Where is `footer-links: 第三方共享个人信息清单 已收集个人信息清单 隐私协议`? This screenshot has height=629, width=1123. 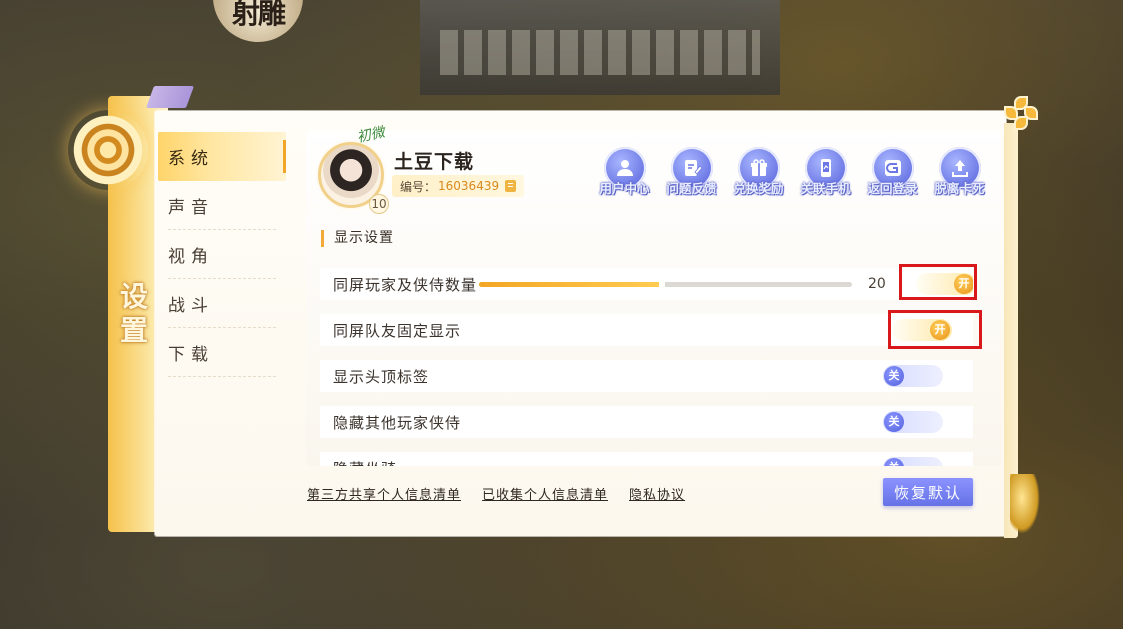
footer-links: 第三方共享个人信息清单 已收集个人信息清单 隐私协议 is located at coordinates (496, 493).